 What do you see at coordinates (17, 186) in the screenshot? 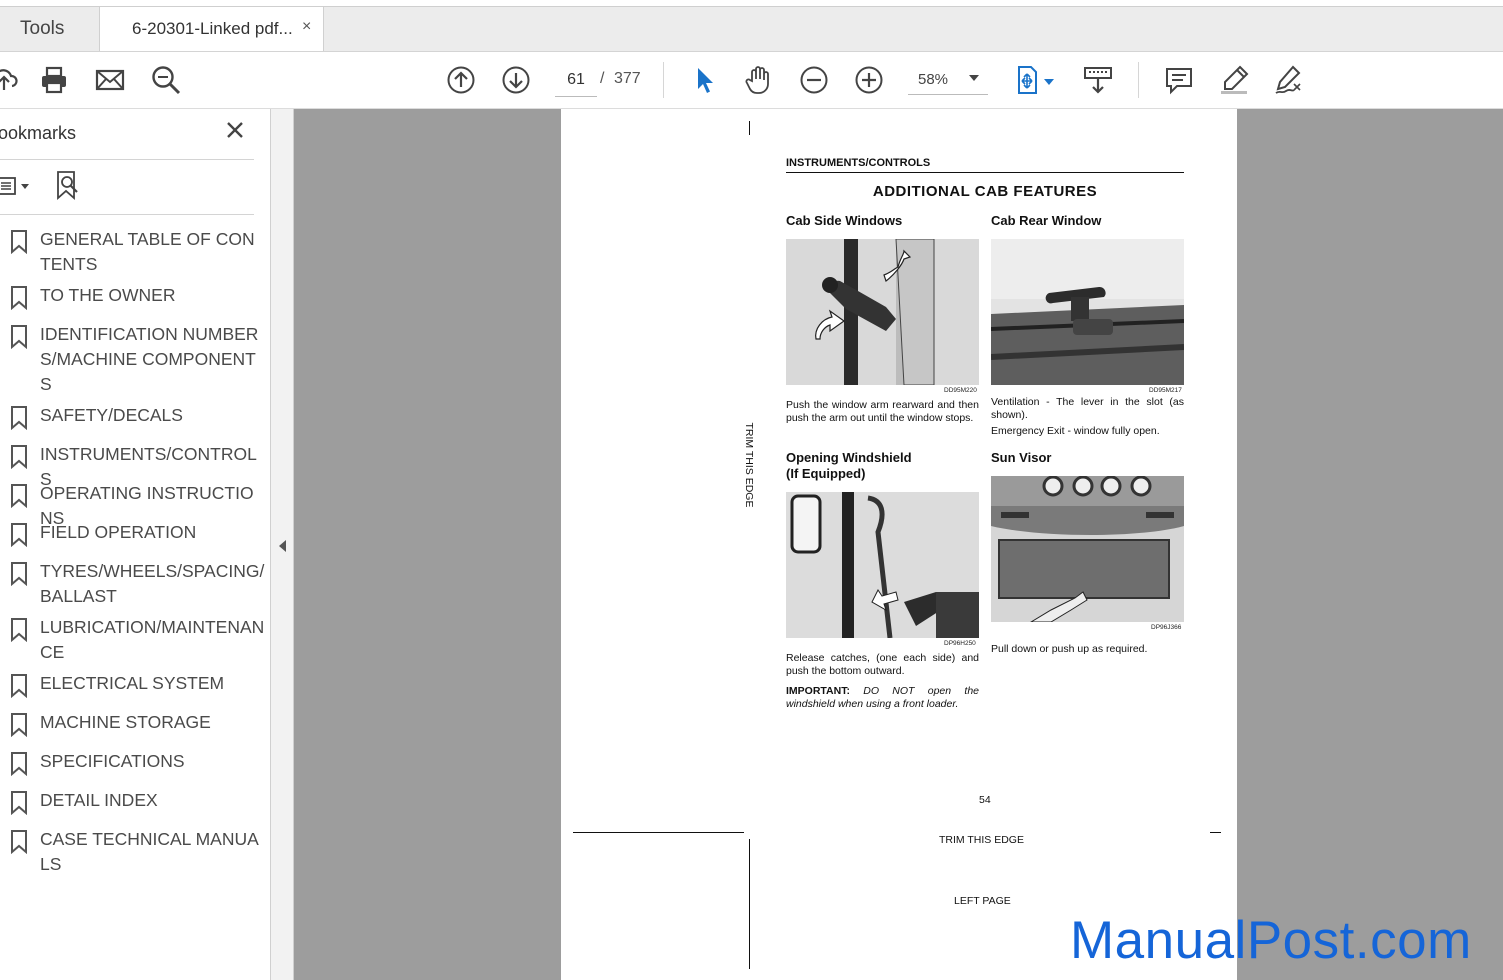
I see `options-menu-icon` at bounding box center [17, 186].